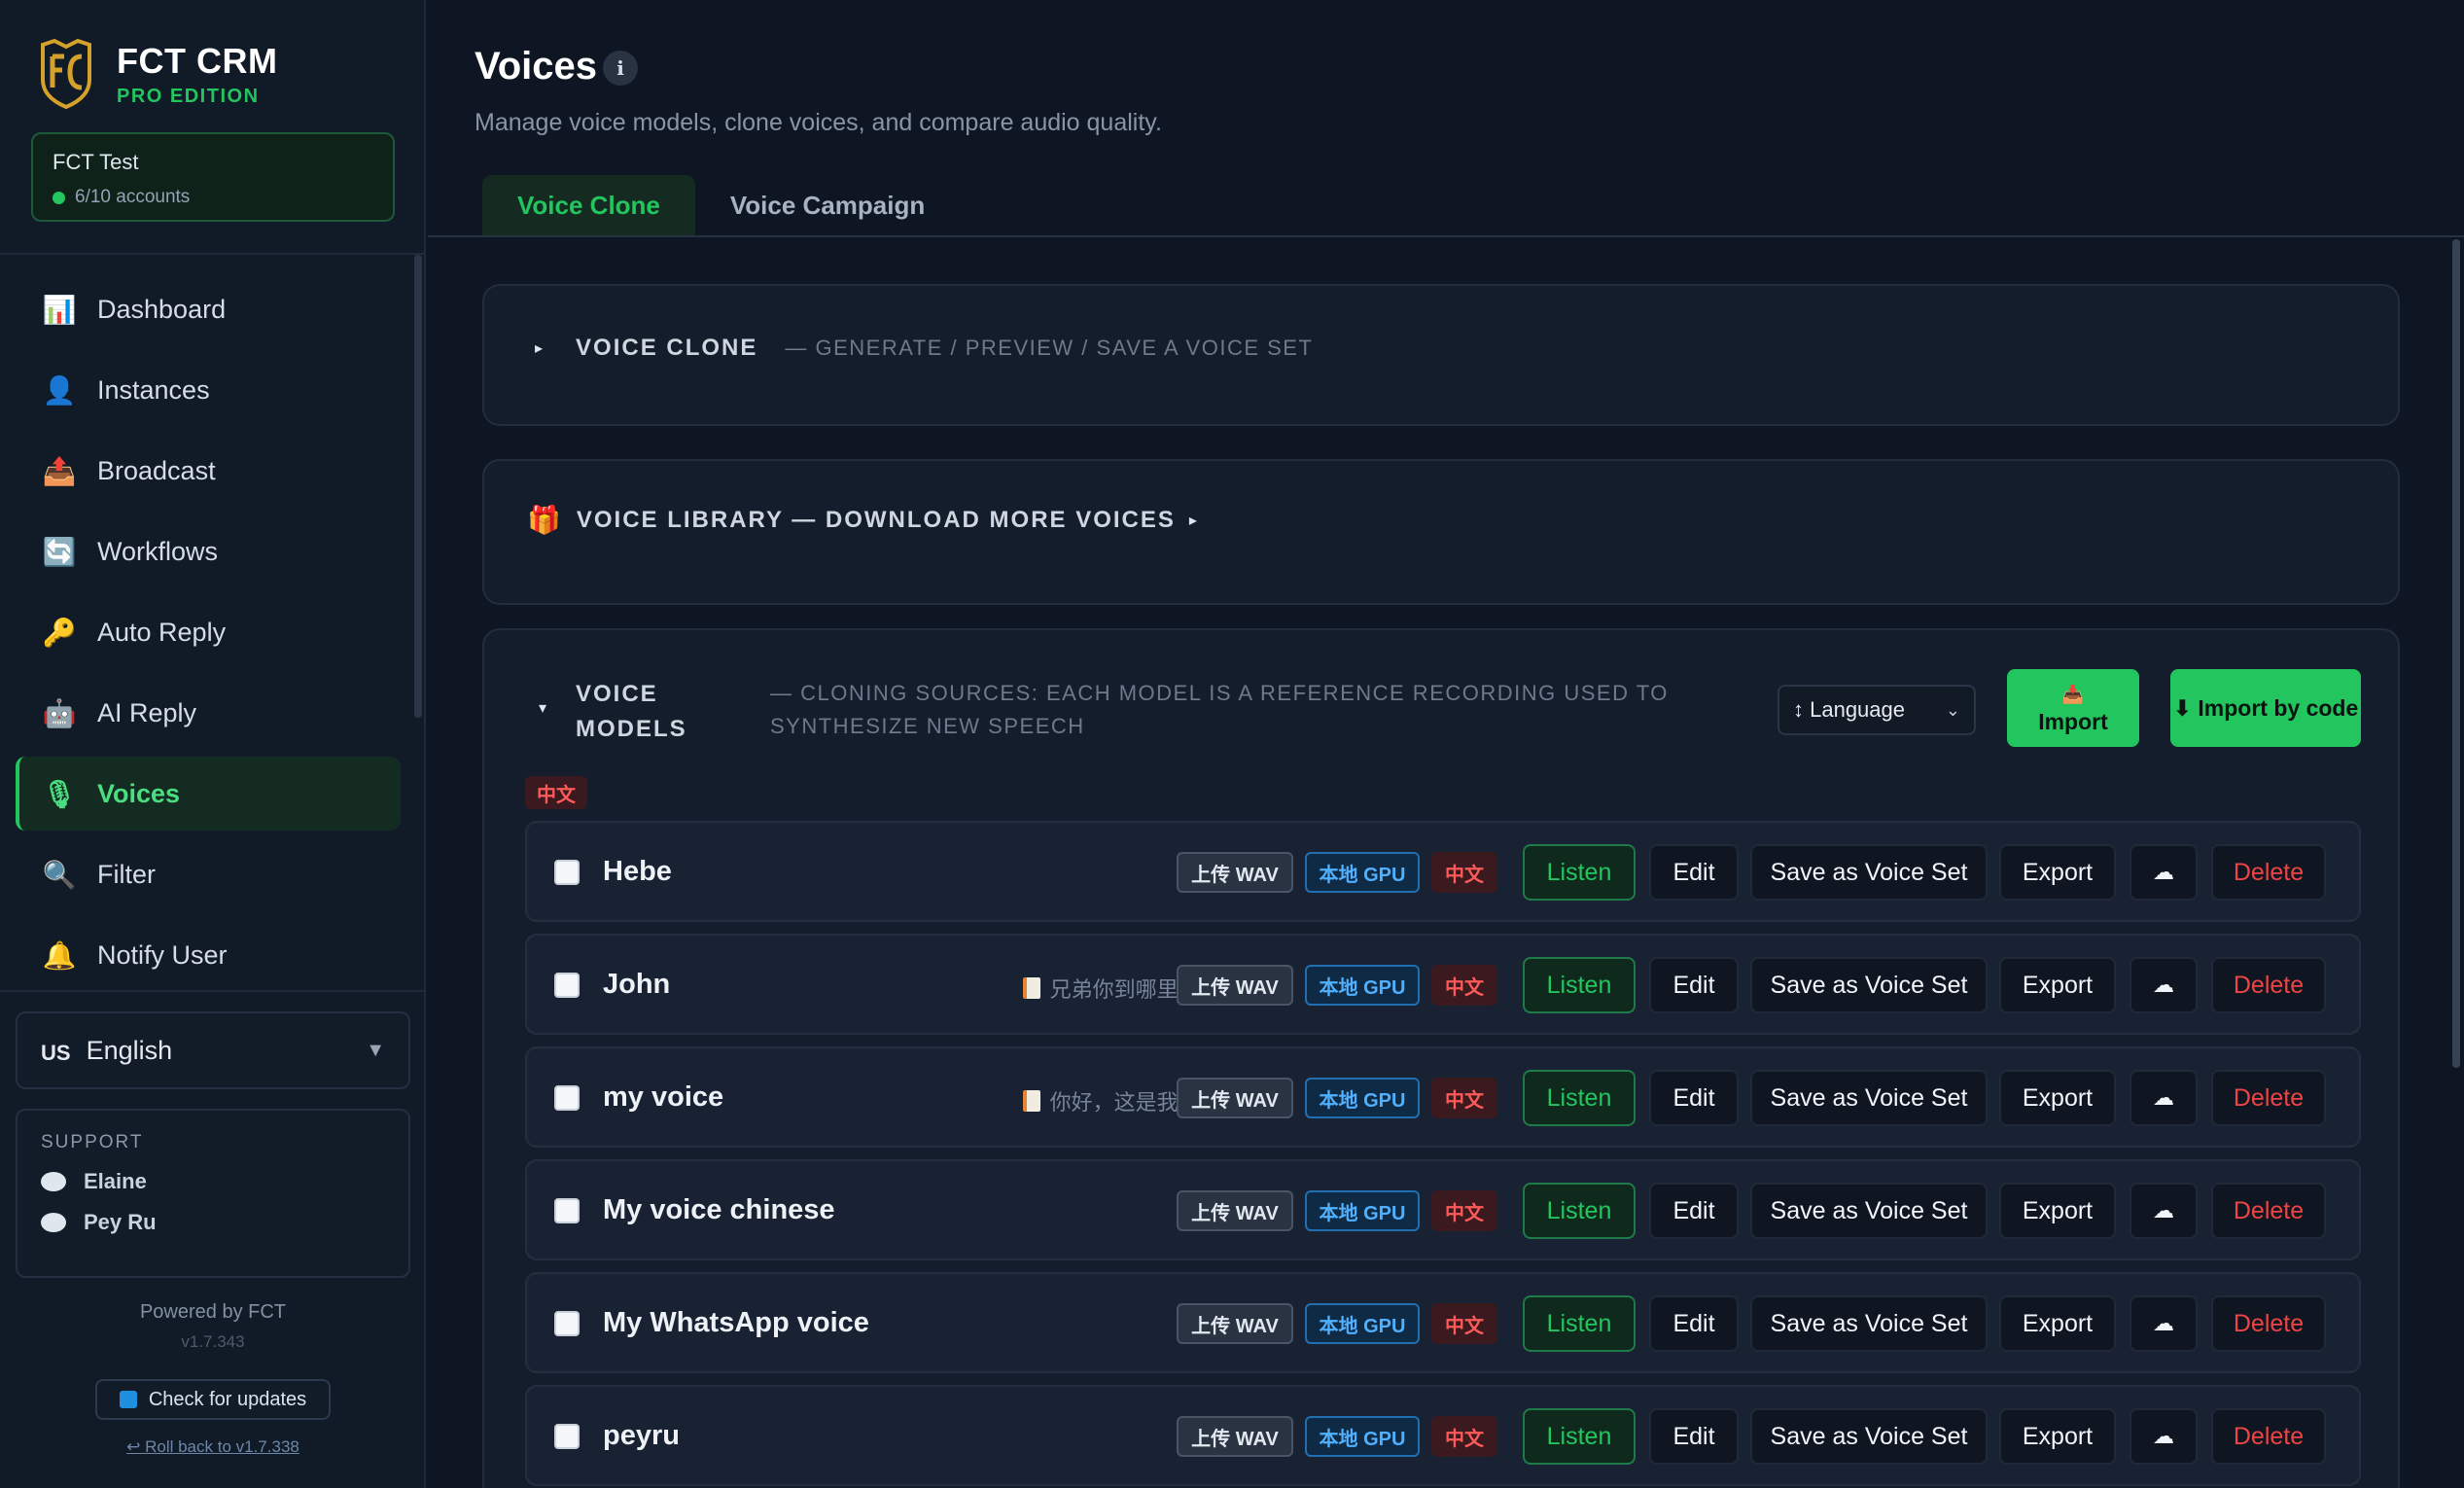  What do you see at coordinates (208, 309) in the screenshot?
I see `sidebar-item-dashboard: 📊 Dashboard` at bounding box center [208, 309].